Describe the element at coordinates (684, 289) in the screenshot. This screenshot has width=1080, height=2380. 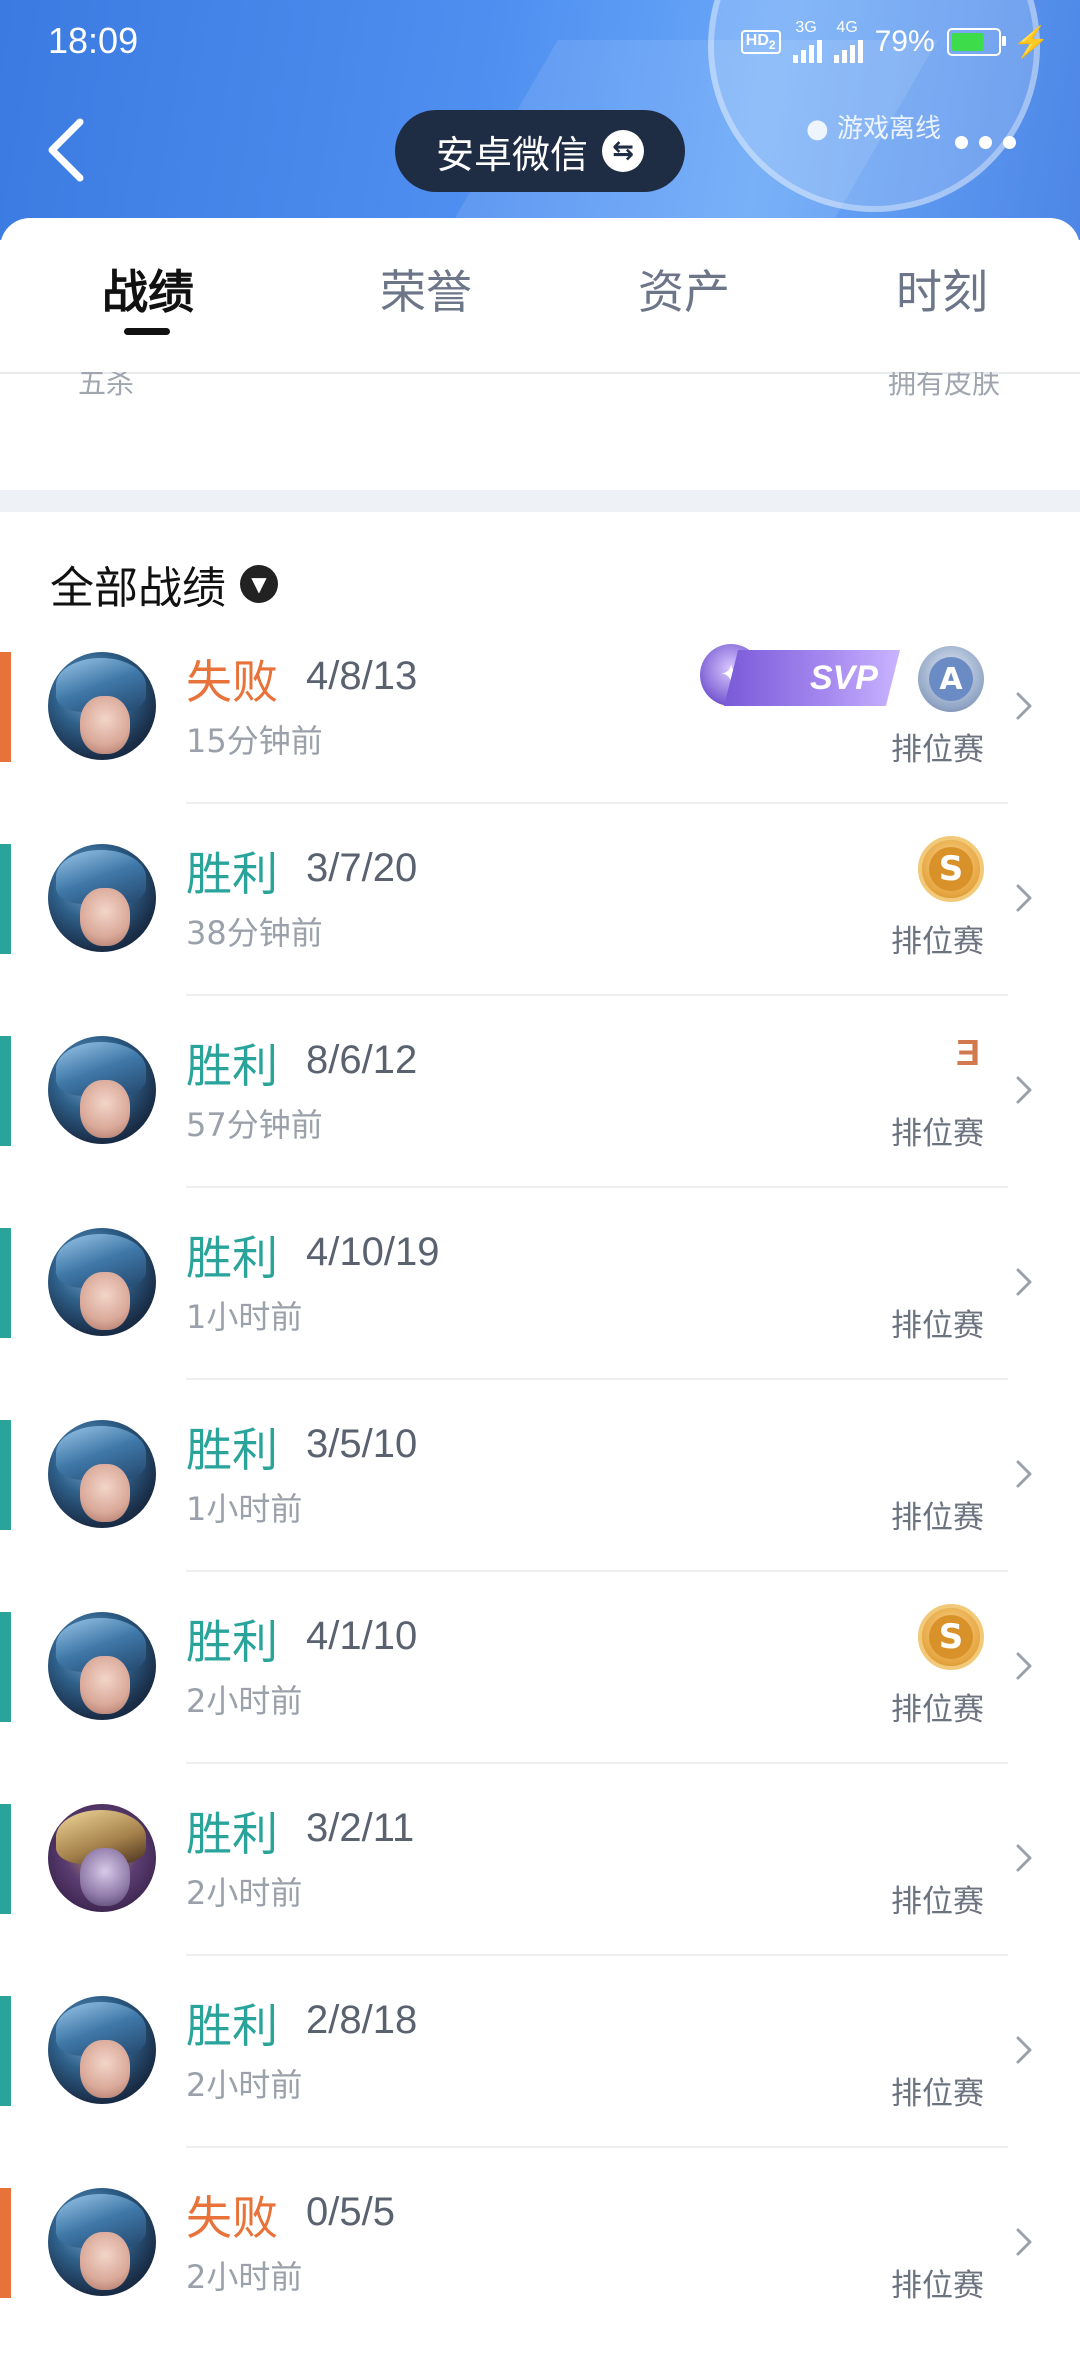
I see `tab-assets: 资产` at that location.